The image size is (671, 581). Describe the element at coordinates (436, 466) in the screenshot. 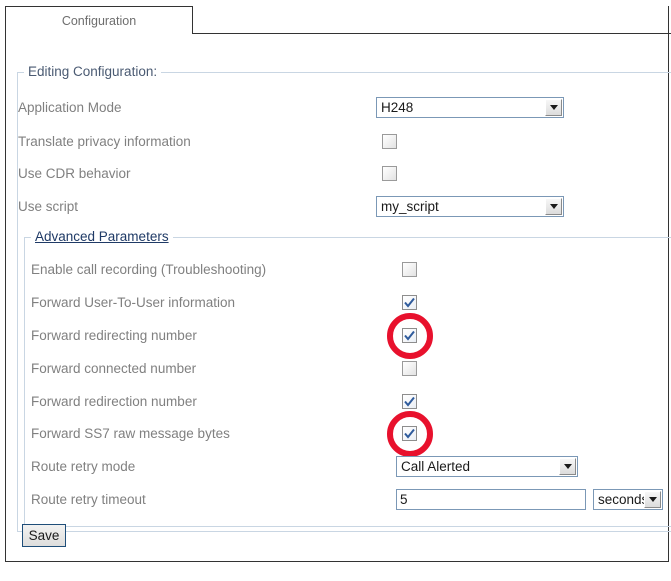

I see `select-route-retry-mode-value: Call Alerted` at that location.